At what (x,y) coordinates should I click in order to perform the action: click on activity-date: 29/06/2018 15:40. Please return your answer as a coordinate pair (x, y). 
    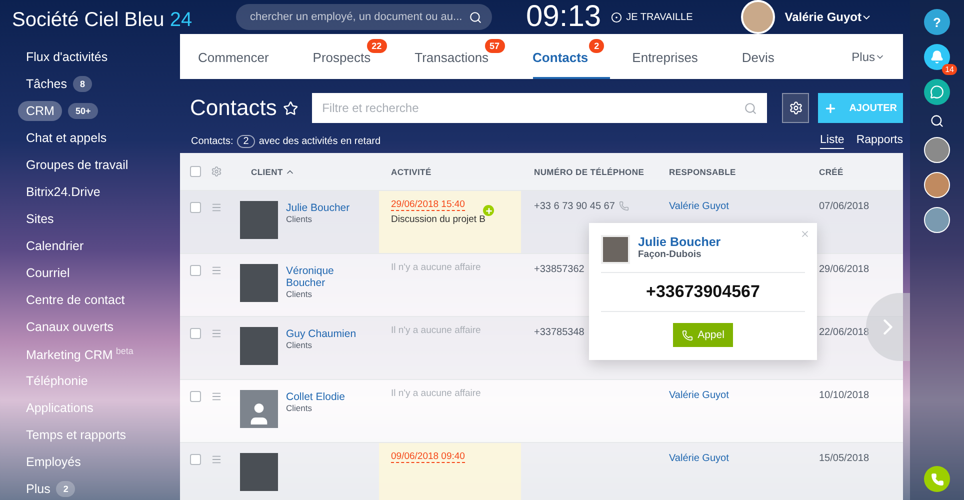
    Looking at the image, I should click on (428, 205).